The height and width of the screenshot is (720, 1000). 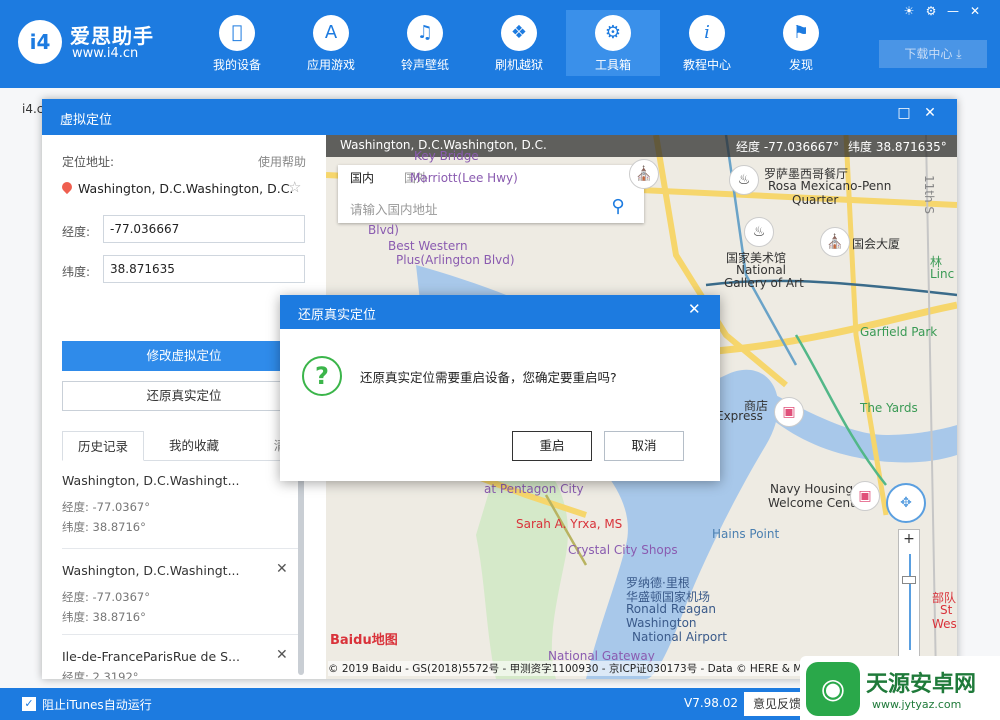 I want to click on nav-label: 刷机越狱, so click(x=518, y=65).